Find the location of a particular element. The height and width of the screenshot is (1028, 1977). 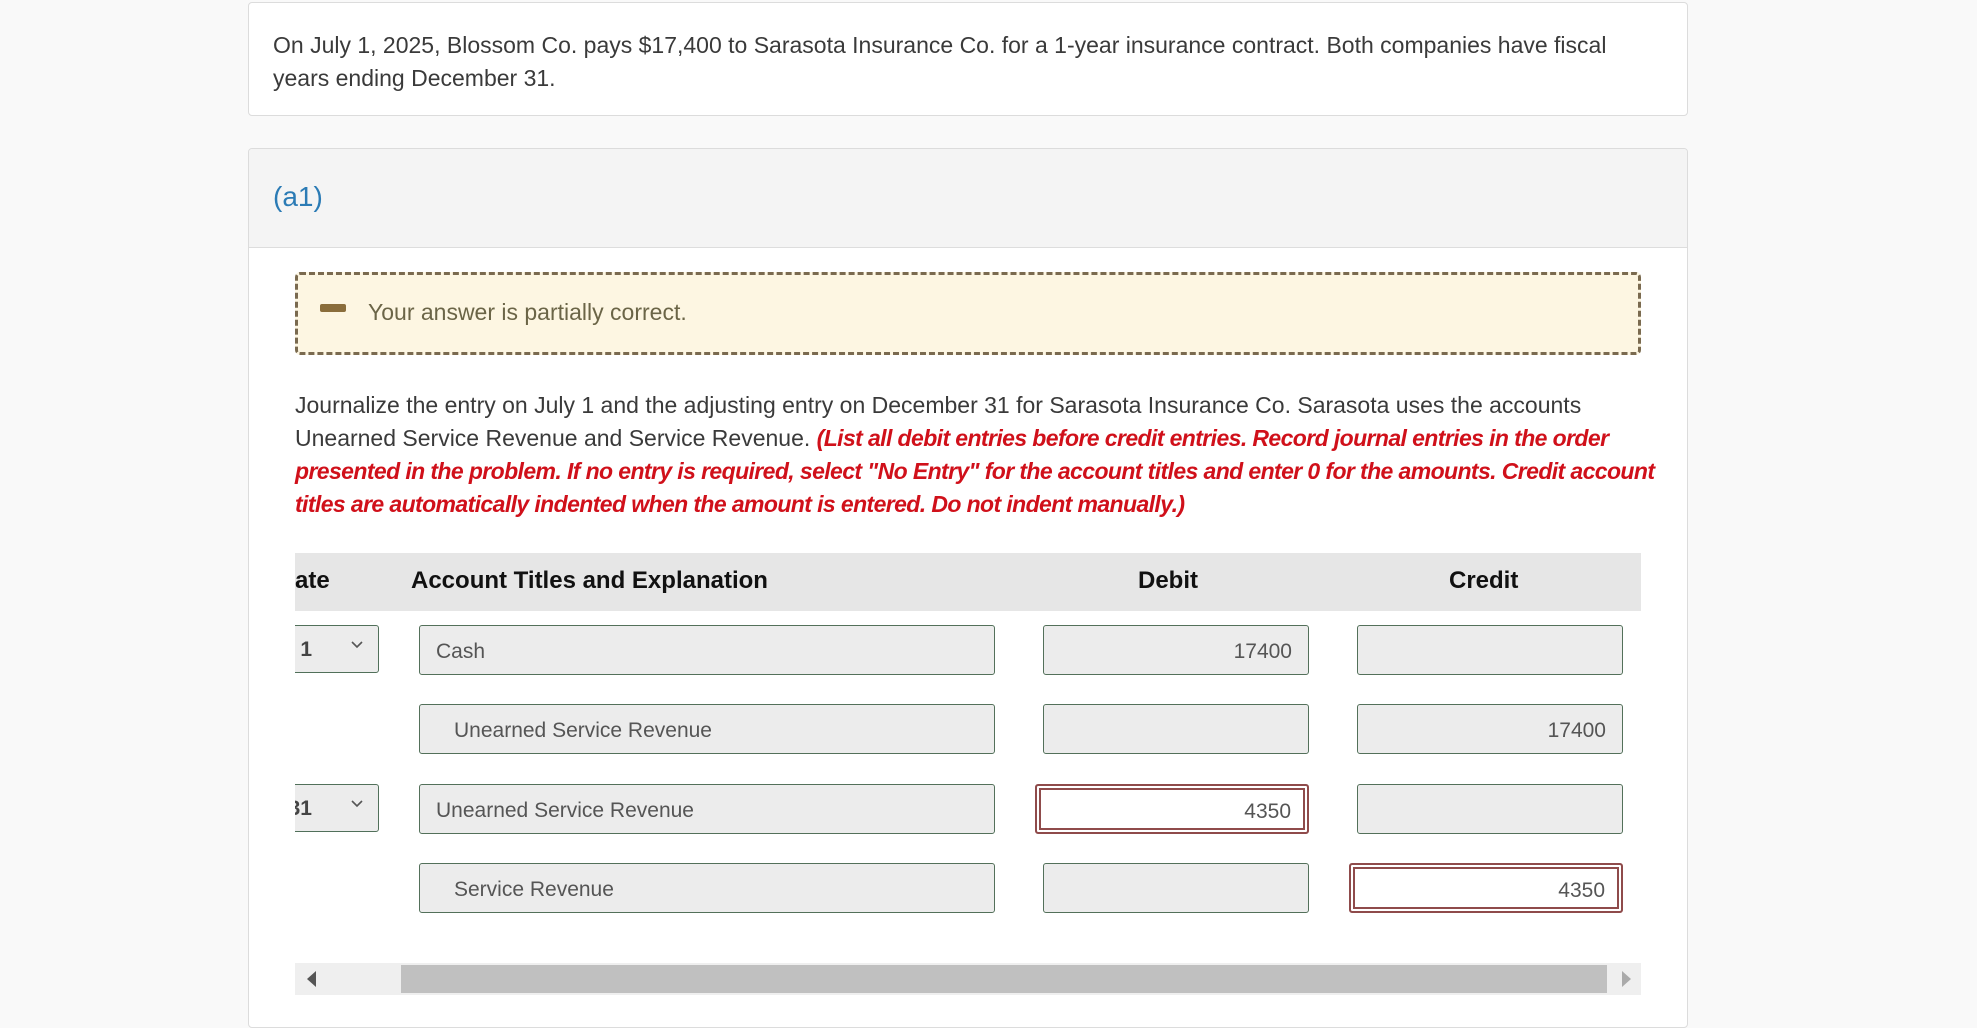

credit-input-incorrect: 4350 is located at coordinates (1486, 888).